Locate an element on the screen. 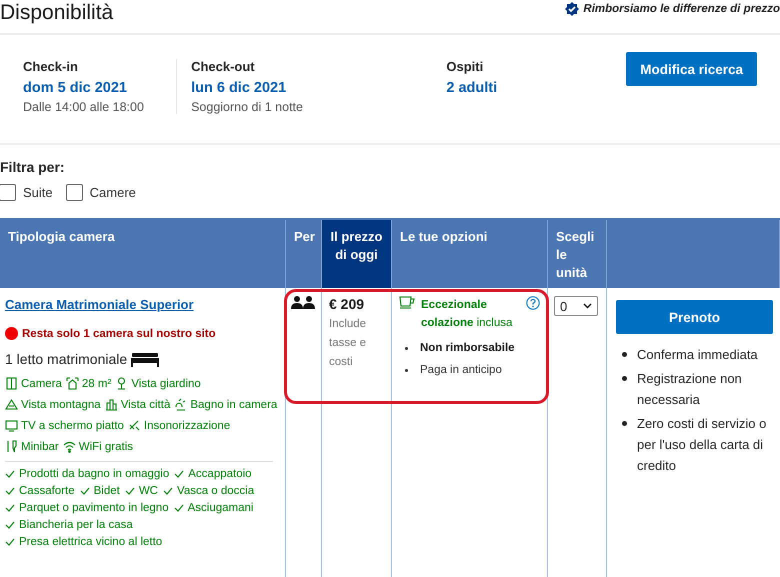 This screenshot has width=780, height=577. checkout-date: lun 6 dic 2021 is located at coordinates (318, 88).